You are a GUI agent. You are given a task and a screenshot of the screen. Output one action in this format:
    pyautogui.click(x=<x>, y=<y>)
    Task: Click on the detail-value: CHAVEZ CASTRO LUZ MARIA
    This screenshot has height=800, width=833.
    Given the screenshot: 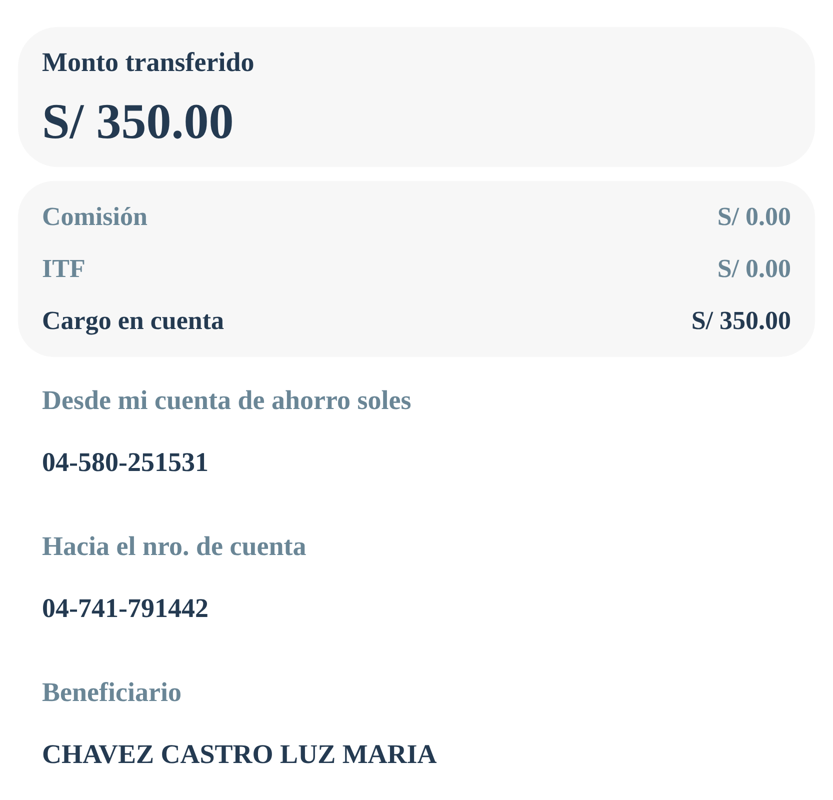 What is the action you would take?
    pyautogui.click(x=239, y=754)
    